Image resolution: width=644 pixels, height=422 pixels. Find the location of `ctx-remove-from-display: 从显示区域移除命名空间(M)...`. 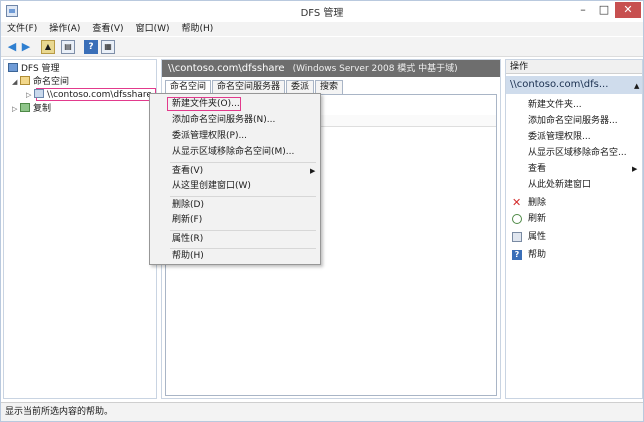

ctx-remove-from-display: 从显示区域移除命名空间(M)... is located at coordinates (233, 152).